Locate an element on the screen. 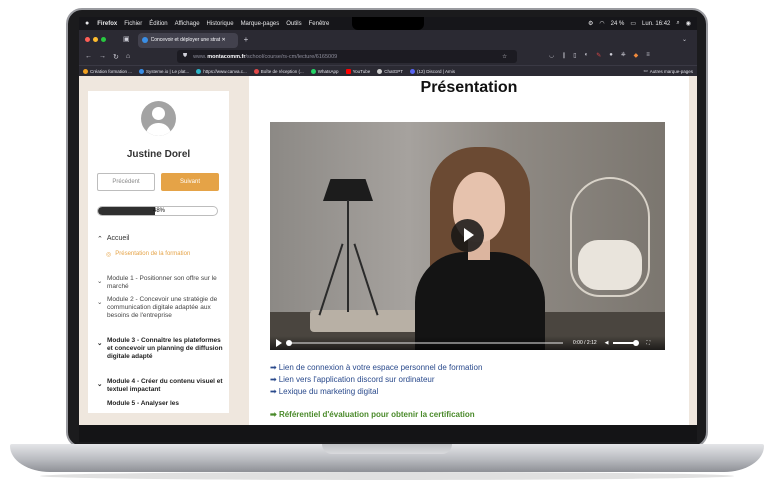 This screenshot has height=492, width=774. course-progress-bar: 48% is located at coordinates (157, 211).